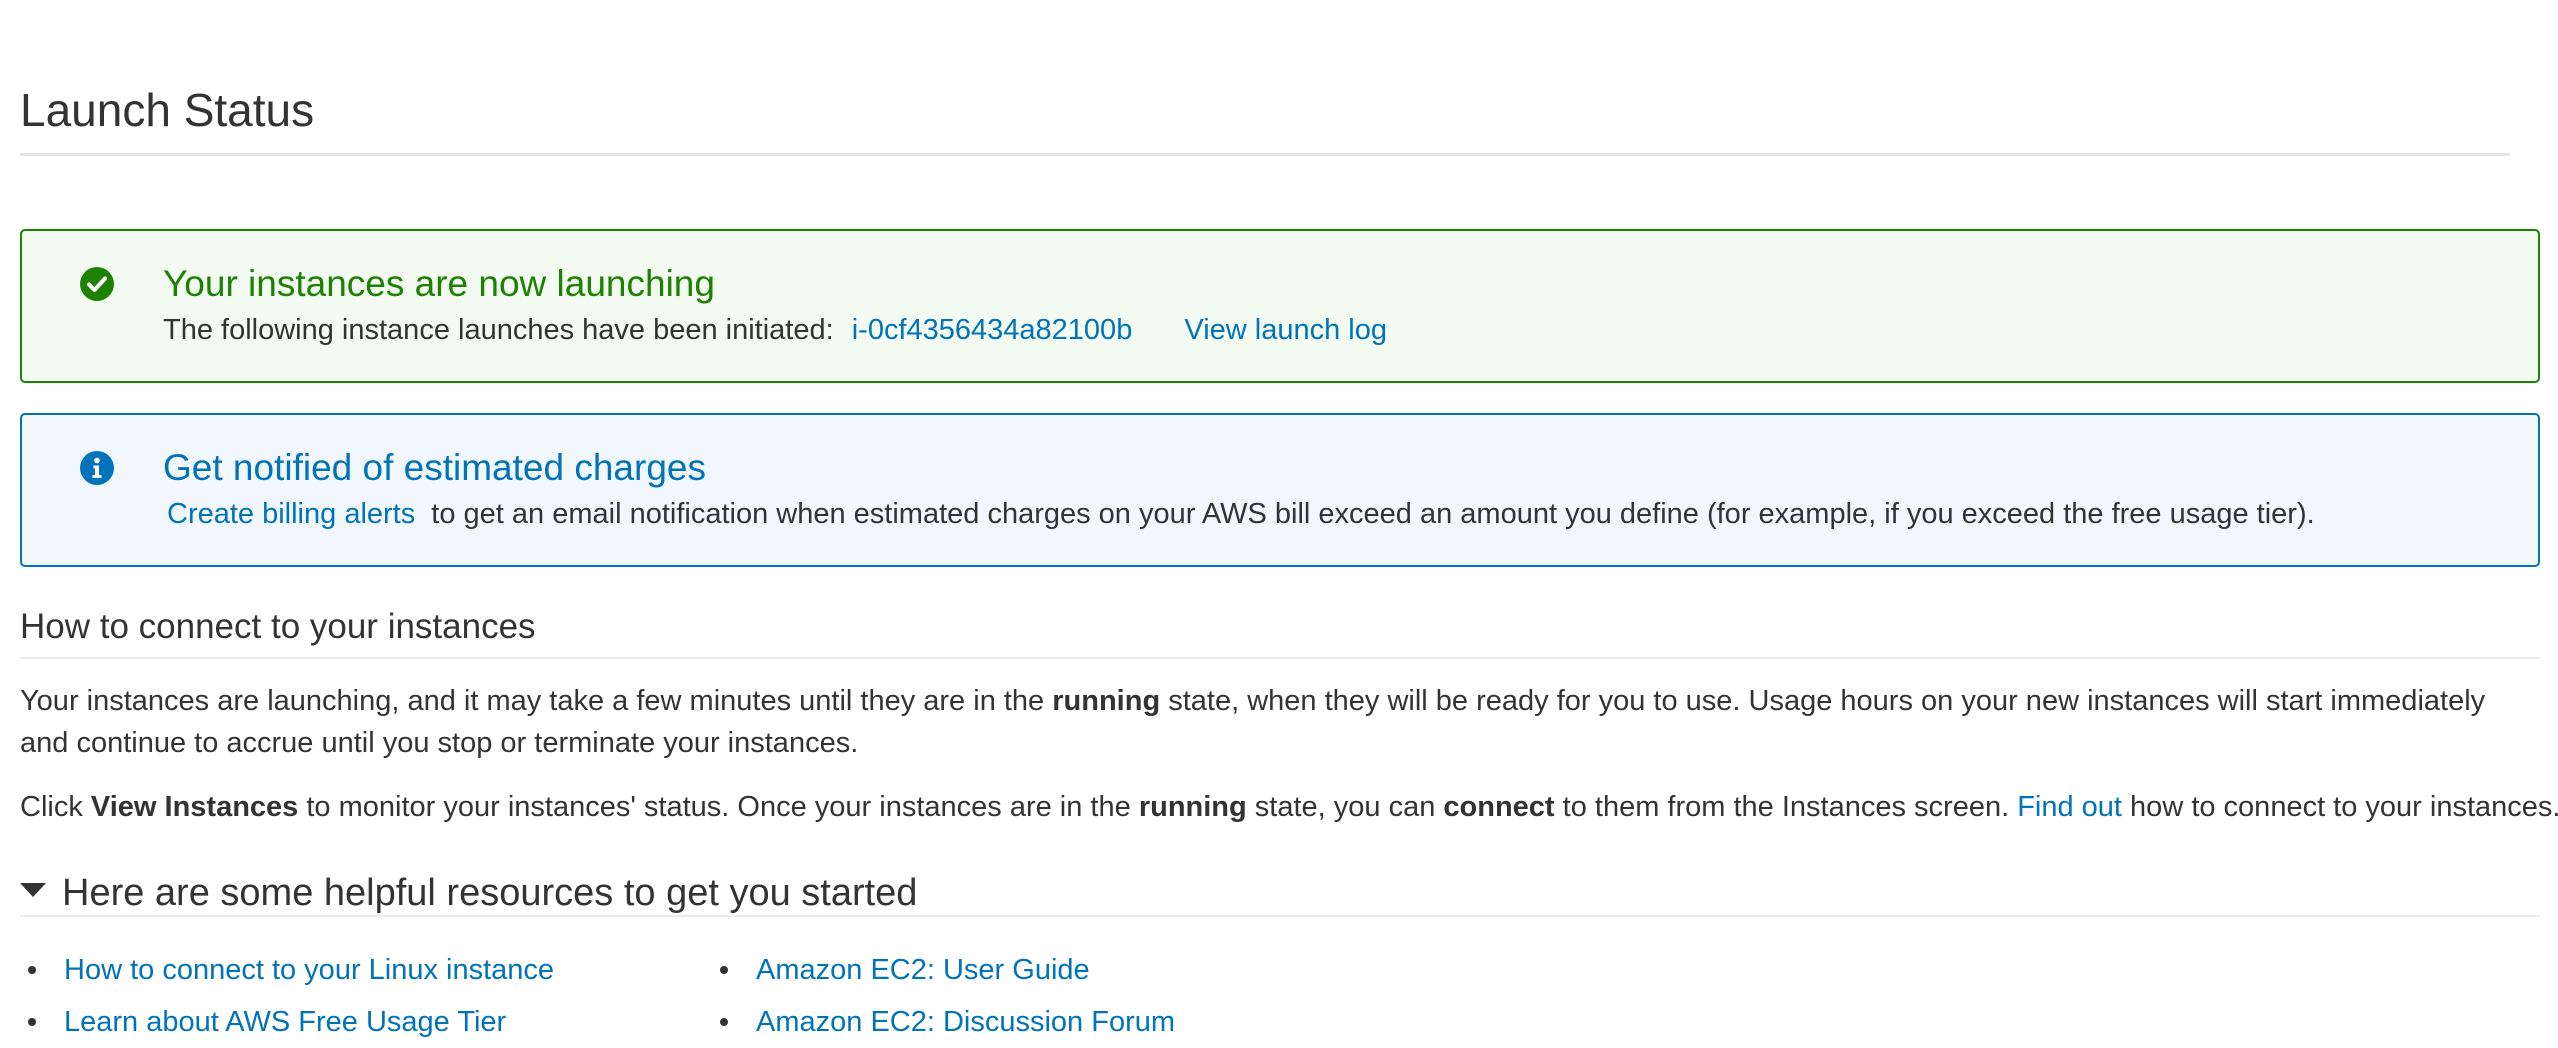  Describe the element at coordinates (1280, 658) in the screenshot. I see `connect-section-divider` at that location.